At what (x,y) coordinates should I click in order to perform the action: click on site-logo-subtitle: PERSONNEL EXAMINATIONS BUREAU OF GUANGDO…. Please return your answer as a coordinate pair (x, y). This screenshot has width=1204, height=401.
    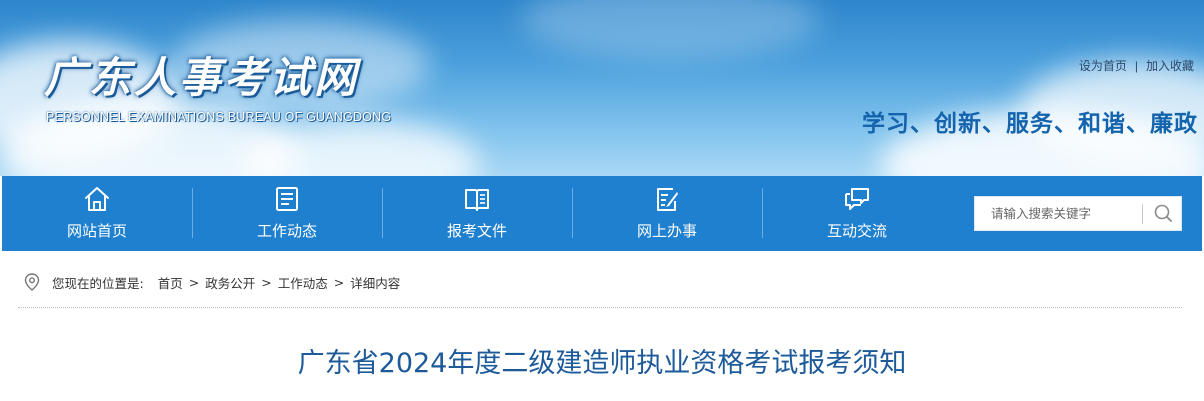
    Looking at the image, I should click on (219, 117).